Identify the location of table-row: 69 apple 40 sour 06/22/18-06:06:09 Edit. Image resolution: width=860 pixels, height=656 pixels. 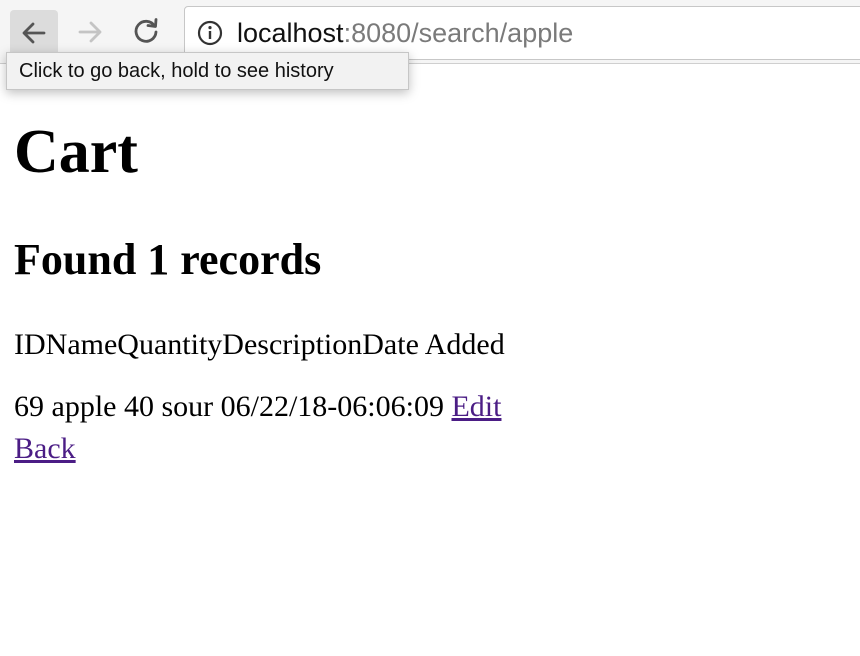
(257, 407).